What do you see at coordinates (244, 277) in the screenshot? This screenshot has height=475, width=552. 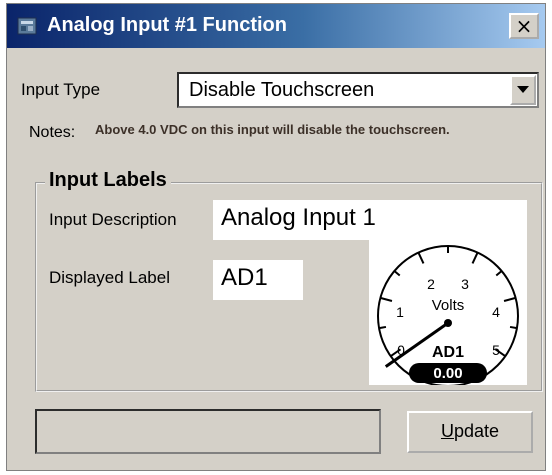 I see `displayed-label-value: AD1` at bounding box center [244, 277].